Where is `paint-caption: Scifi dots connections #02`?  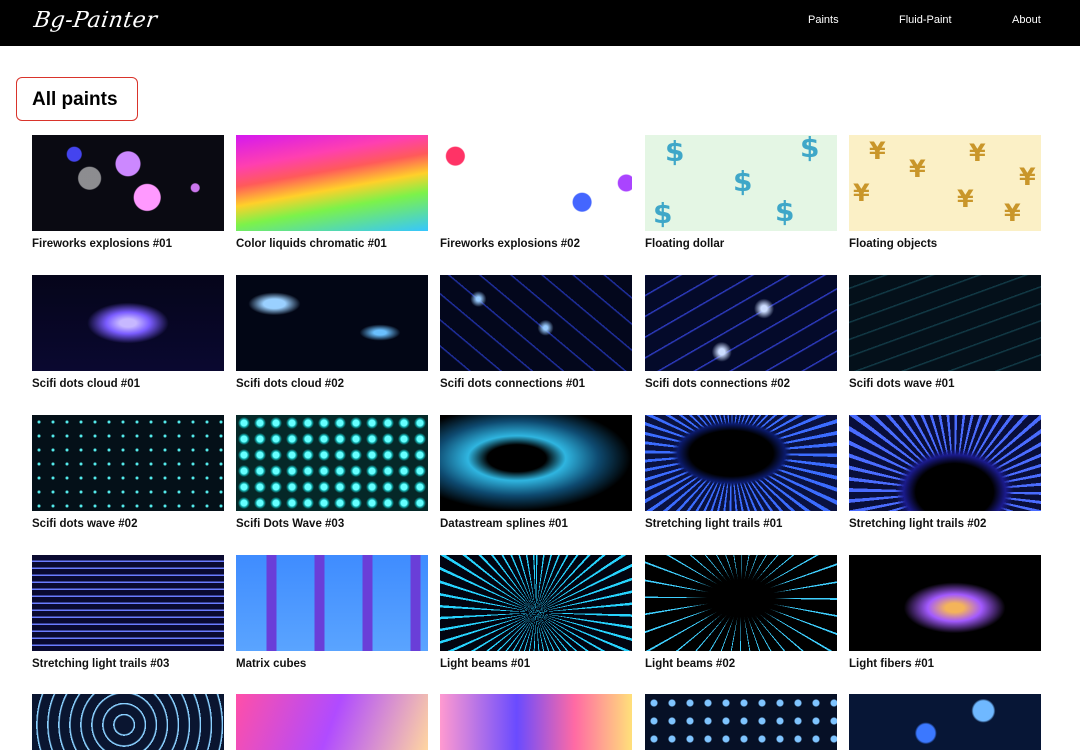 paint-caption: Scifi dots connections #02 is located at coordinates (717, 384).